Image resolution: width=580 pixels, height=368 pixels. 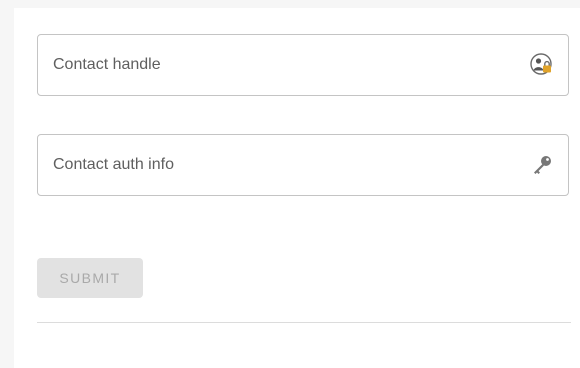 I want to click on key-icon, so click(x=542, y=165).